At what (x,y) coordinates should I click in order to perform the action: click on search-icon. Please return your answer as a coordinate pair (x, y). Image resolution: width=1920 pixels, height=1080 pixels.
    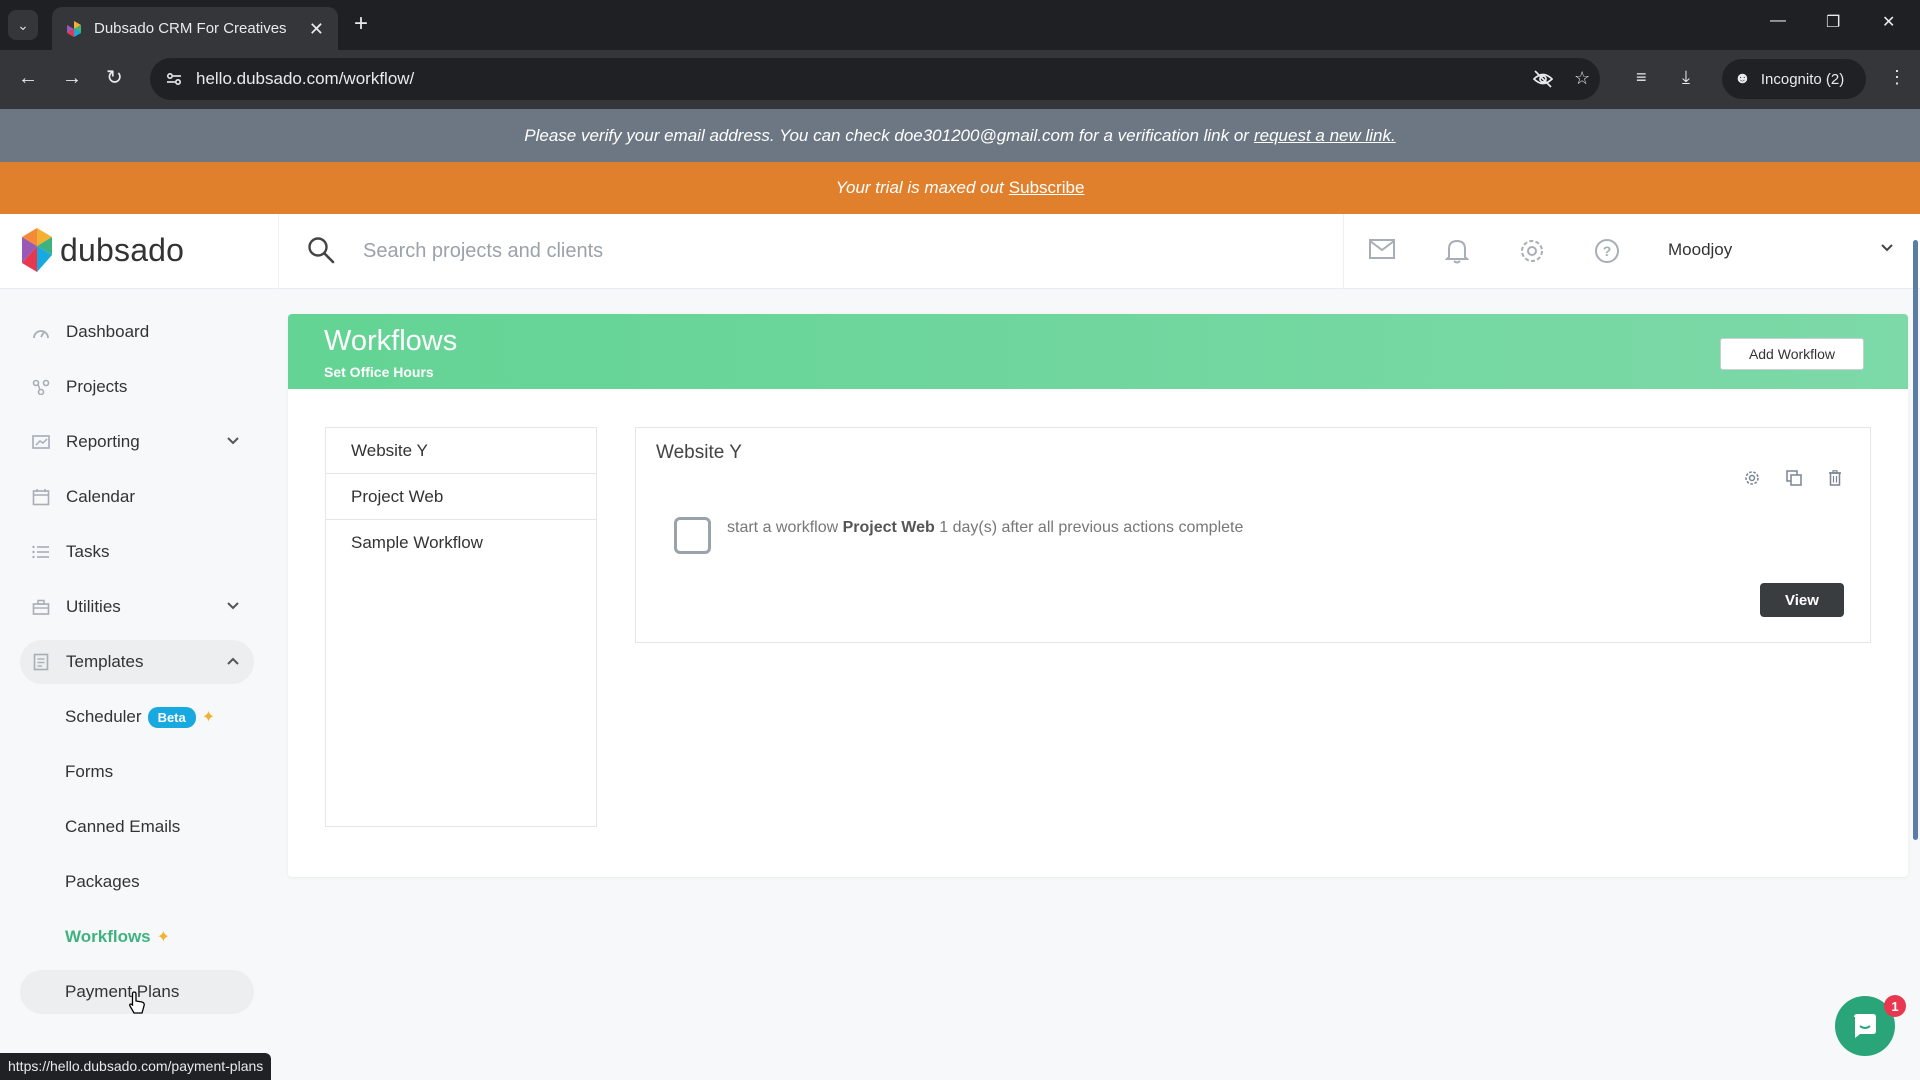
    Looking at the image, I should click on (321, 252).